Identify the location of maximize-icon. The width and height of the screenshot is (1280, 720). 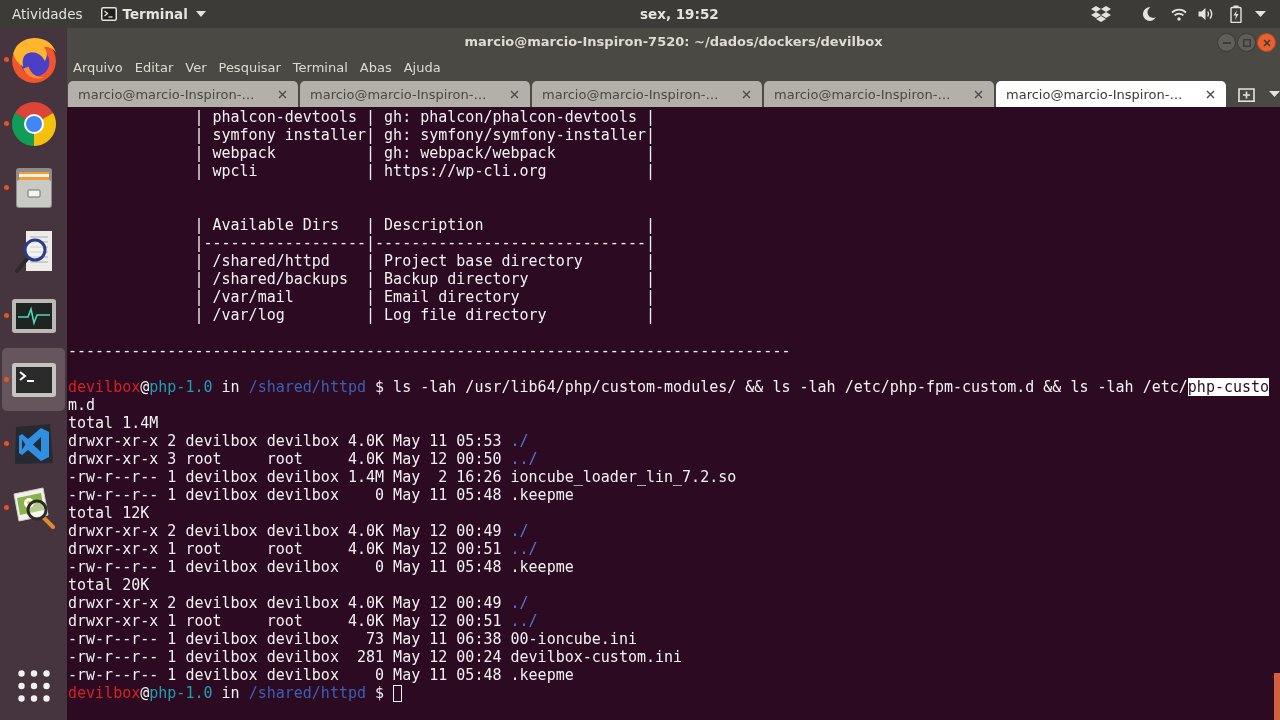
(1246, 42).